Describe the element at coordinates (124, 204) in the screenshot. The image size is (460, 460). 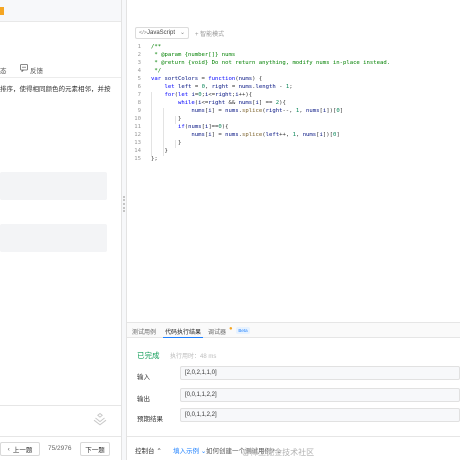
I see `drag-grip-icon` at that location.